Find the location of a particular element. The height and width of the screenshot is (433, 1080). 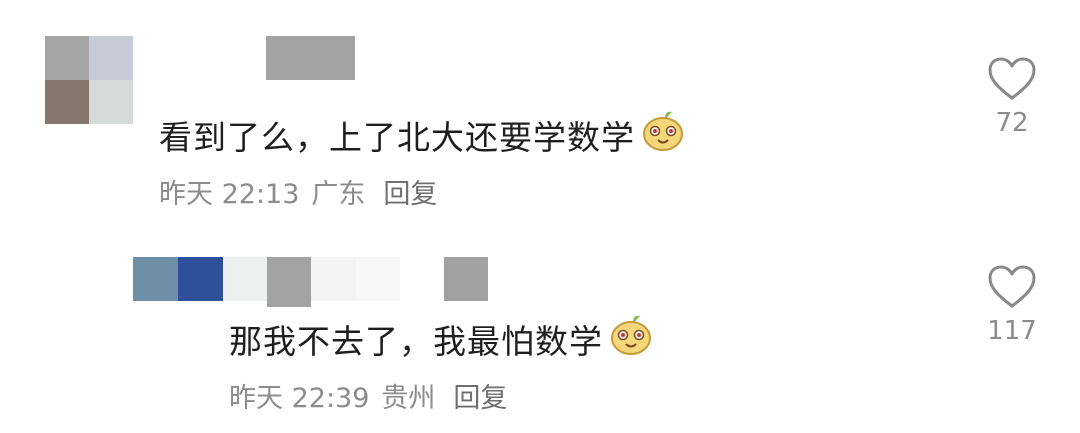

comment-meta: 昨天 22:39 贵州 回复 is located at coordinates (368, 395).